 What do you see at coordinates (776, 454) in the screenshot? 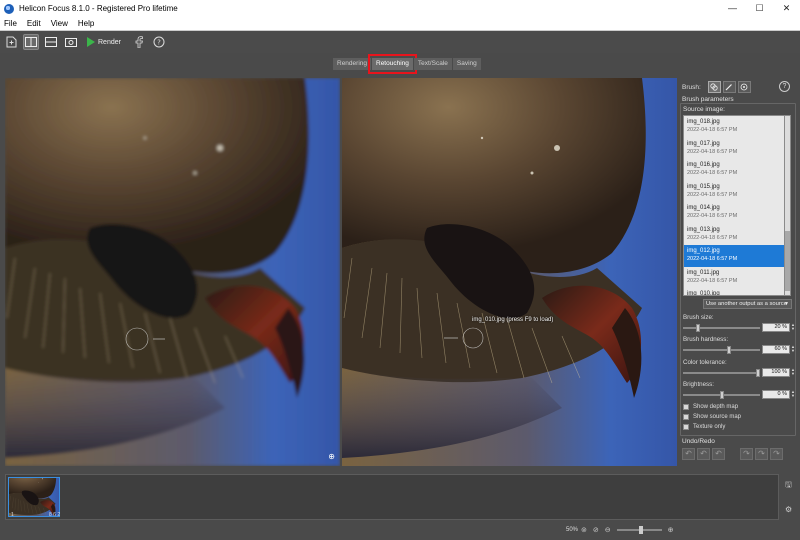
I see `redo-icon: ↷` at bounding box center [776, 454].